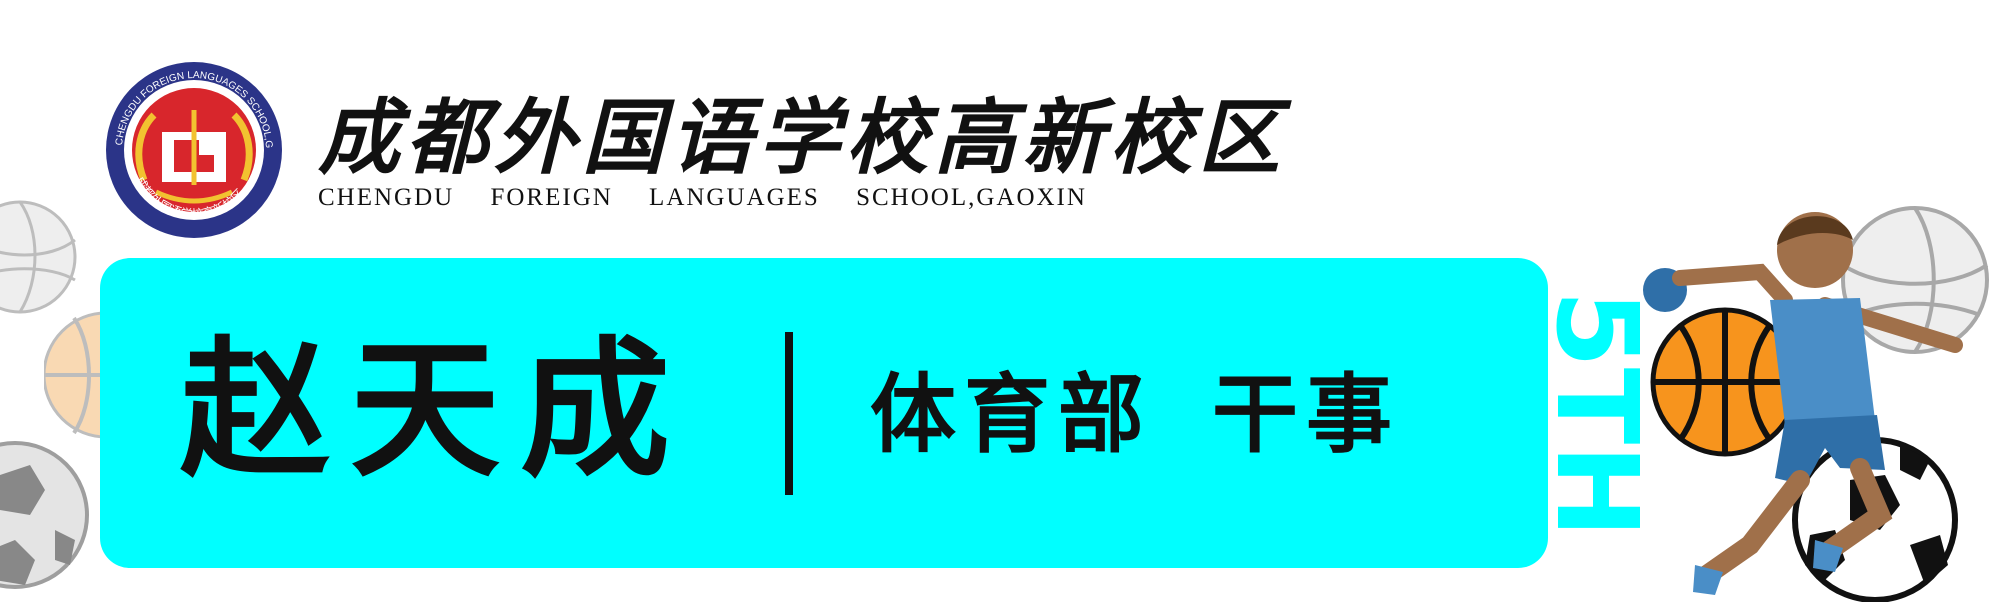 This screenshot has width=2000, height=602. Describe the element at coordinates (789, 413) in the screenshot. I see `divider` at that location.